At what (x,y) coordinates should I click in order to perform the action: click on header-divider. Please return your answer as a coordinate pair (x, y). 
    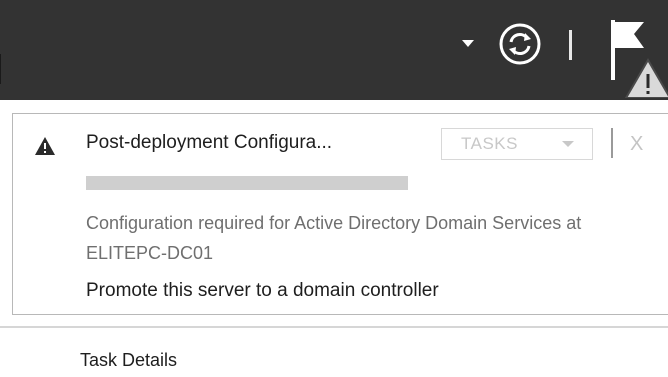
    Looking at the image, I should click on (570, 45).